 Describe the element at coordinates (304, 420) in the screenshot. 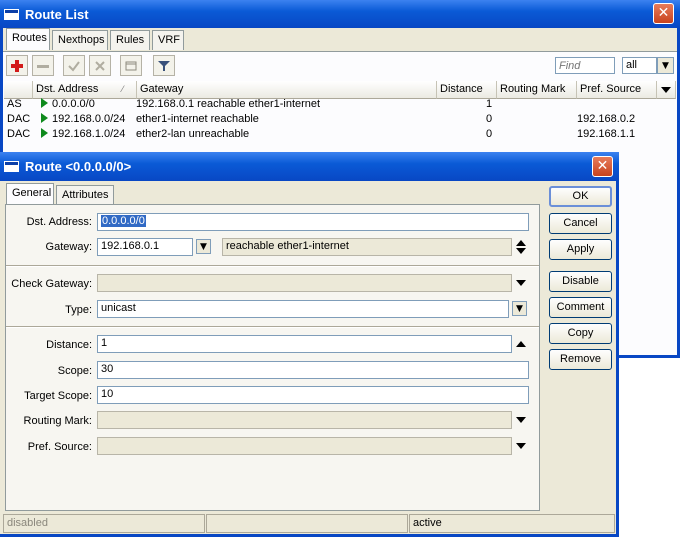

I see `routing-mark-select` at that location.